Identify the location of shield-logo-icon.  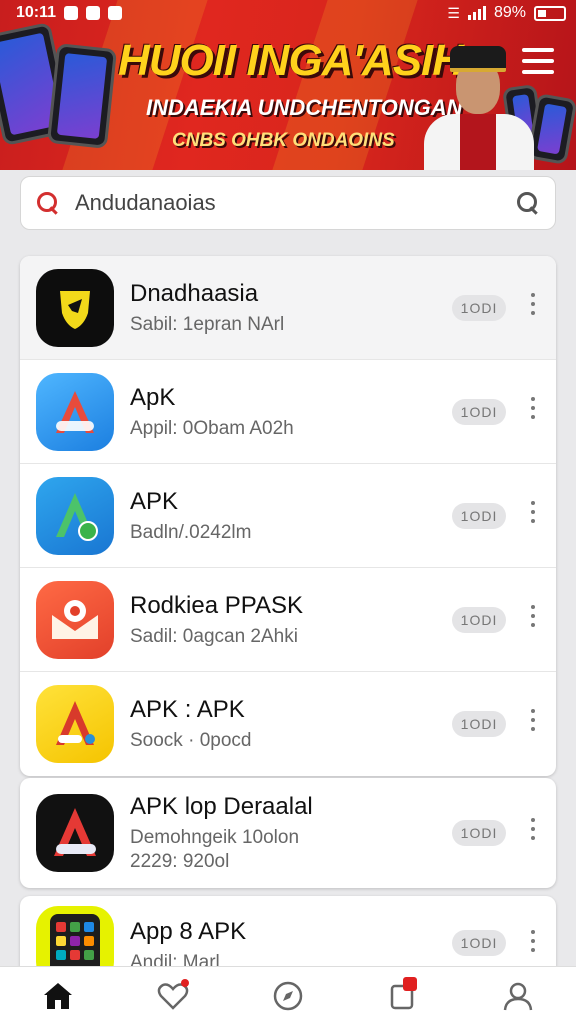
(75, 307).